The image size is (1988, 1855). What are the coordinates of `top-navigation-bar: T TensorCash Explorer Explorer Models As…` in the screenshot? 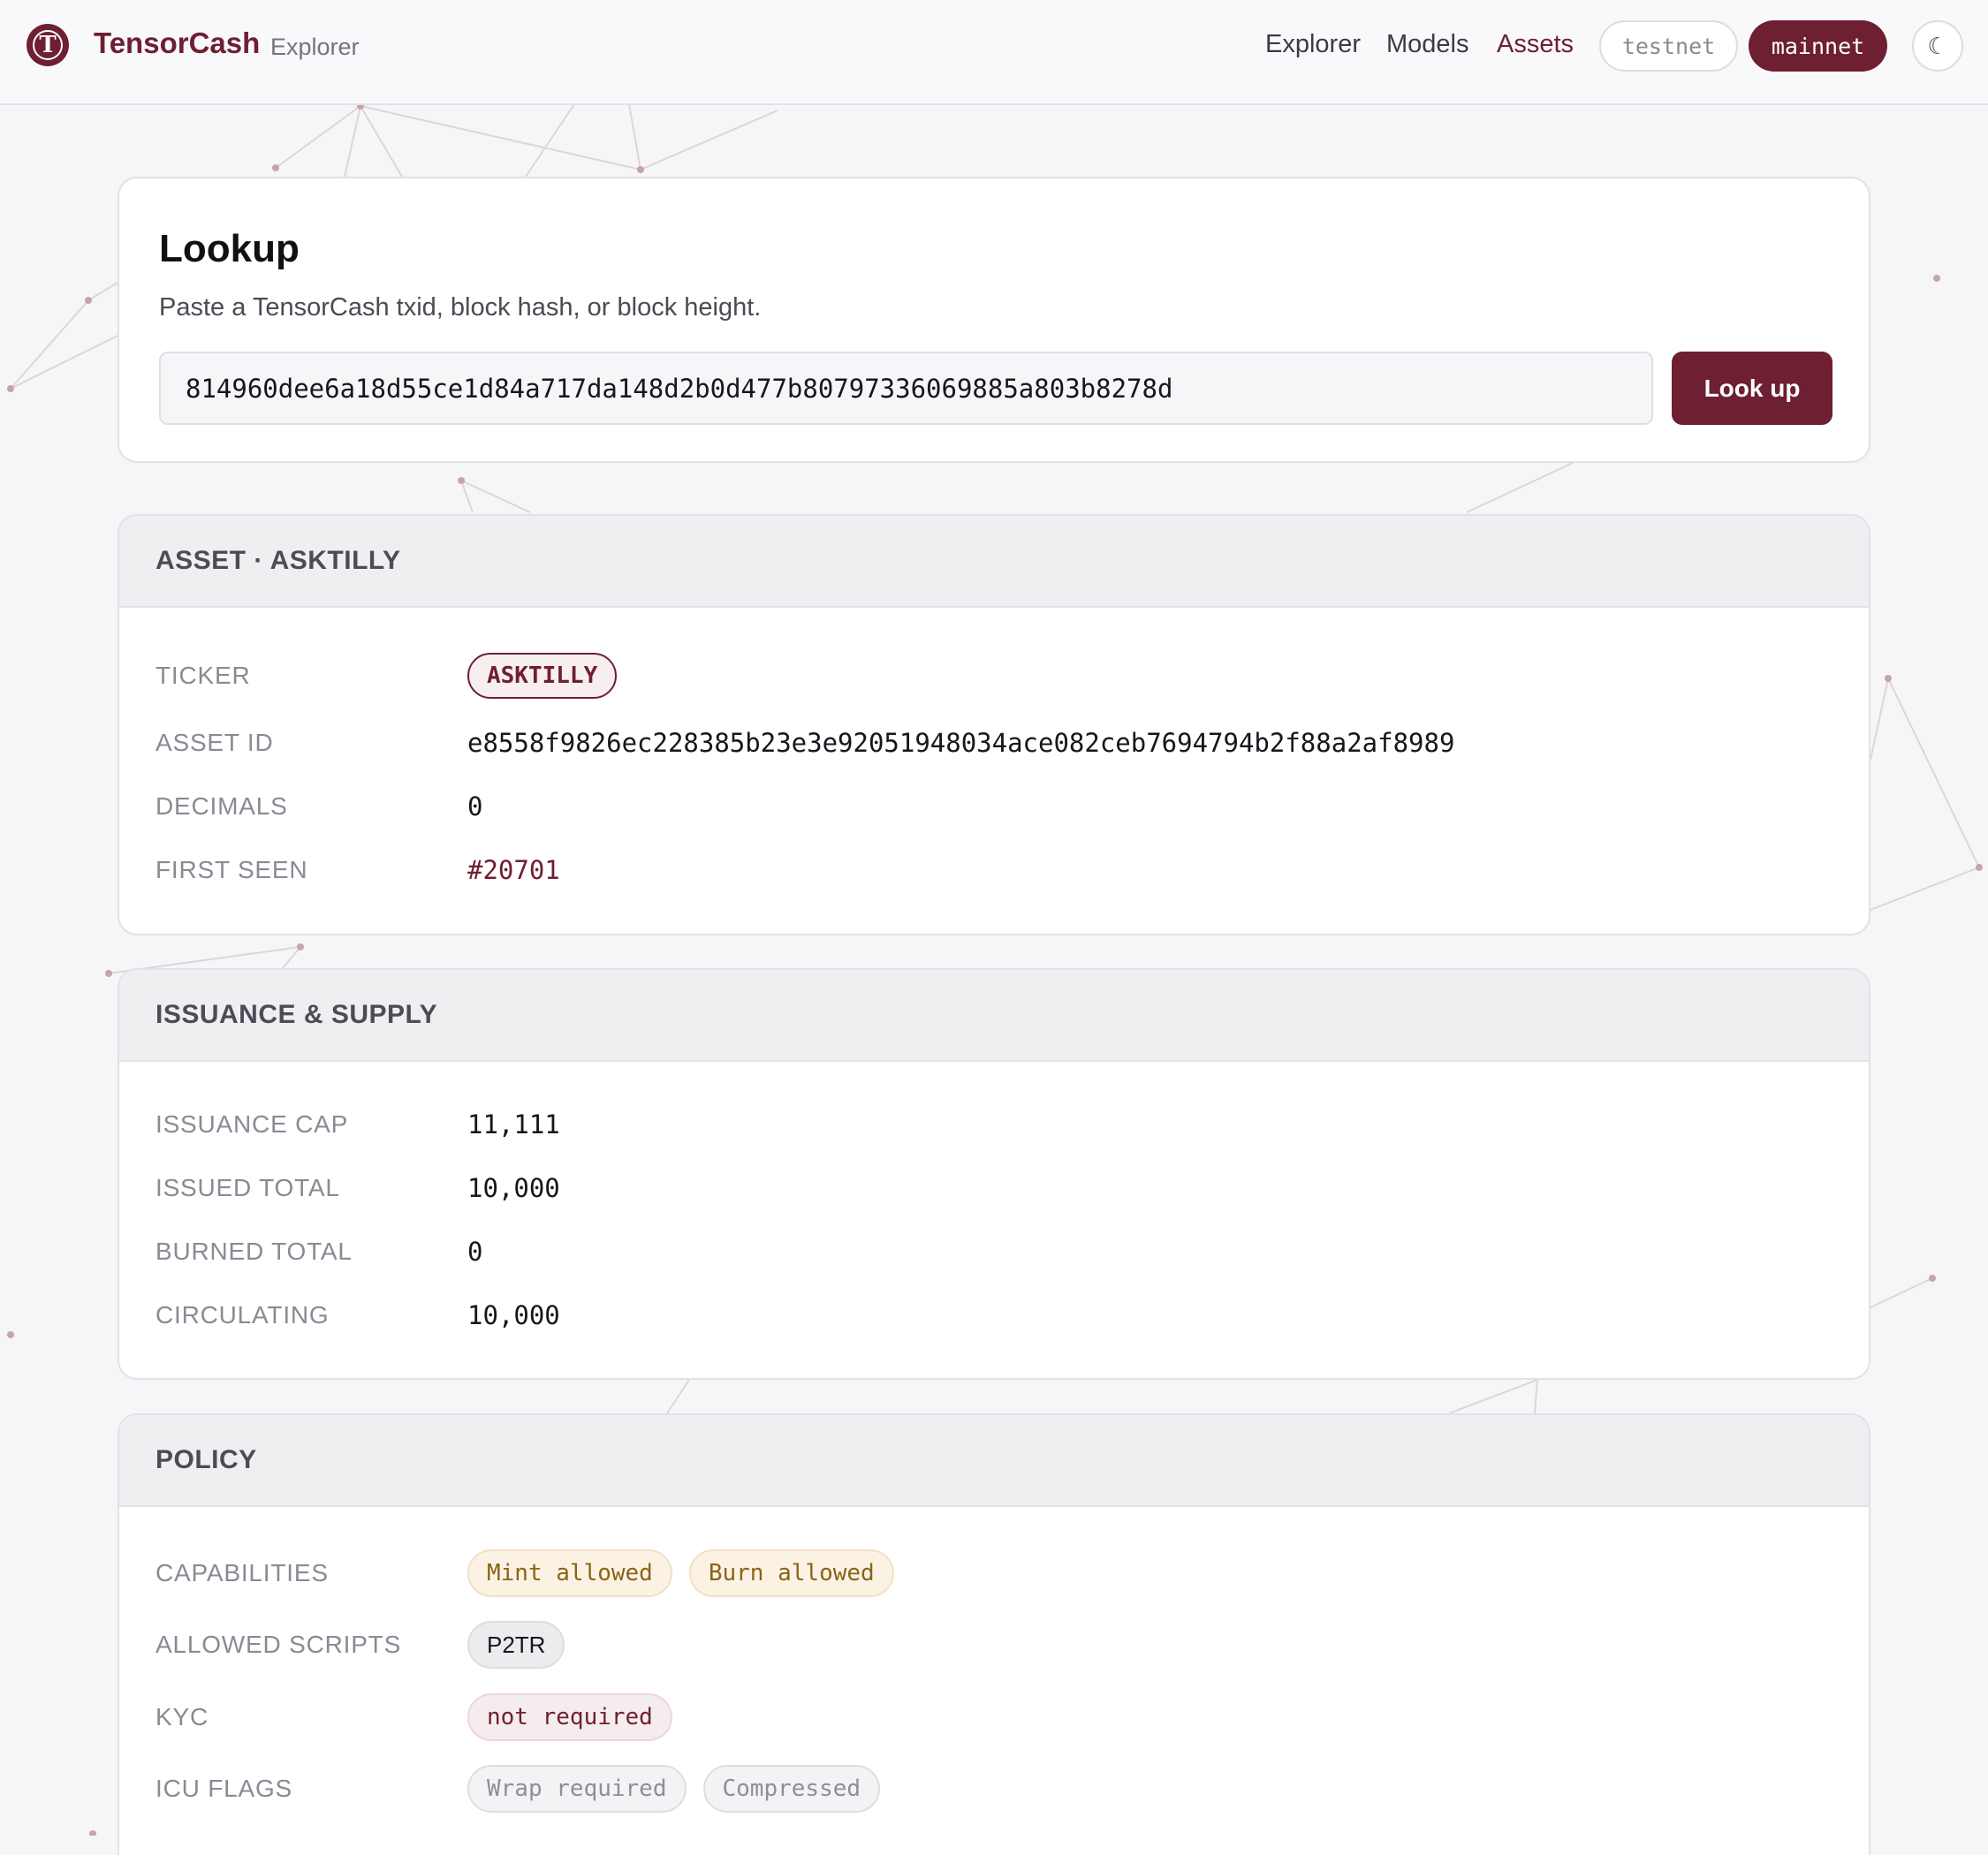 It's located at (994, 52).